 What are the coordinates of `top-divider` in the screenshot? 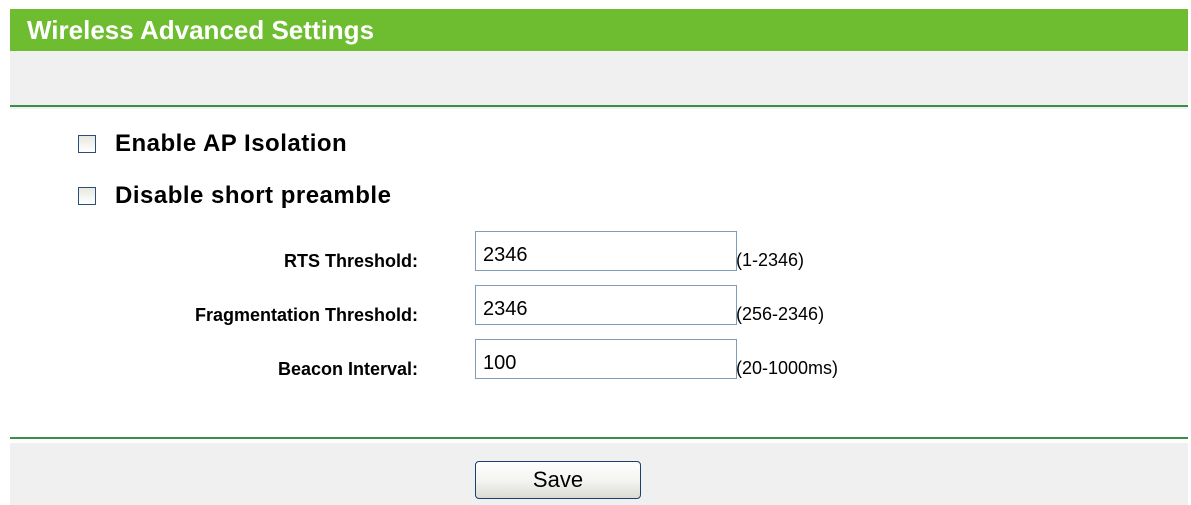 It's located at (599, 106).